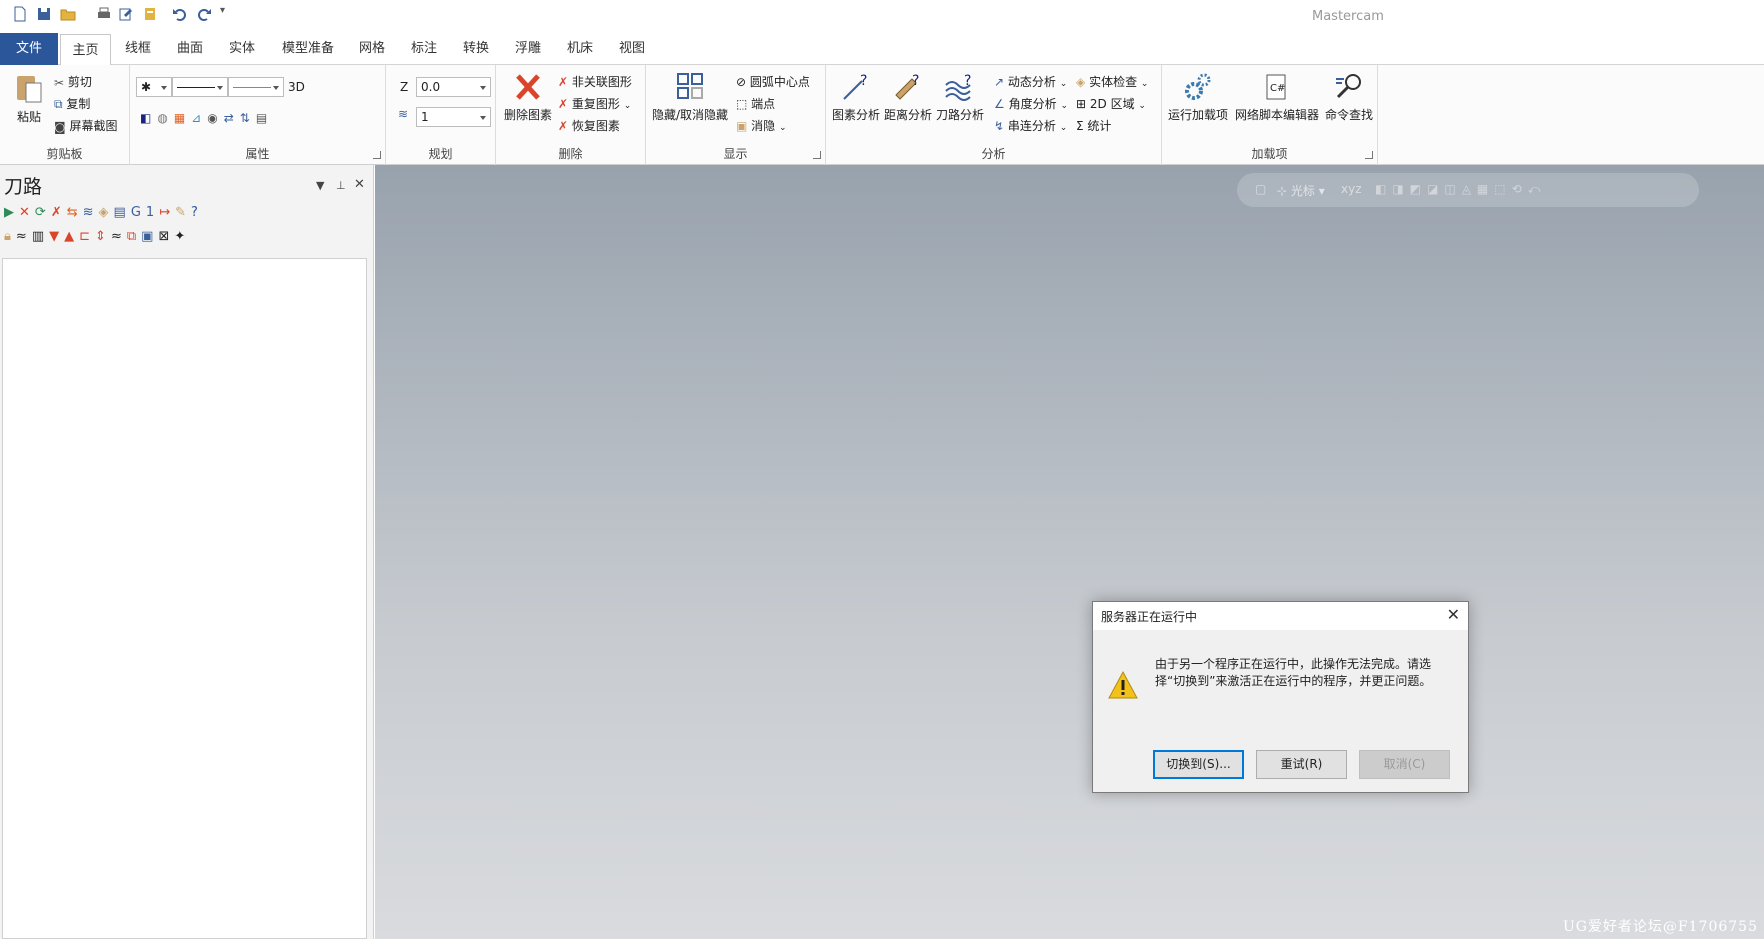 This screenshot has width=1764, height=939. Describe the element at coordinates (296, 87) in the screenshot. I see `mode-3d-label: 3D` at that location.